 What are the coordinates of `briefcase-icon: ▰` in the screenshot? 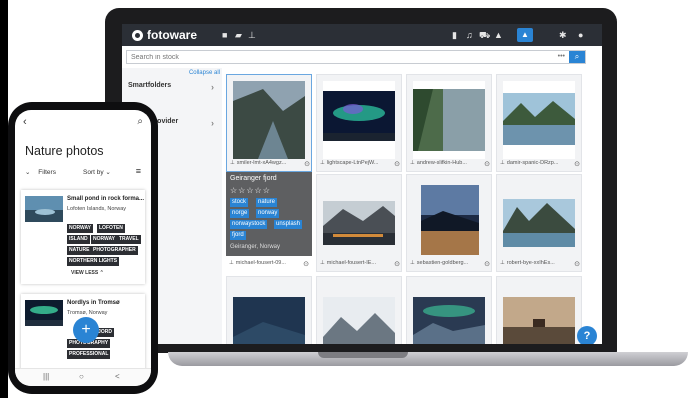 It's located at (238, 35).